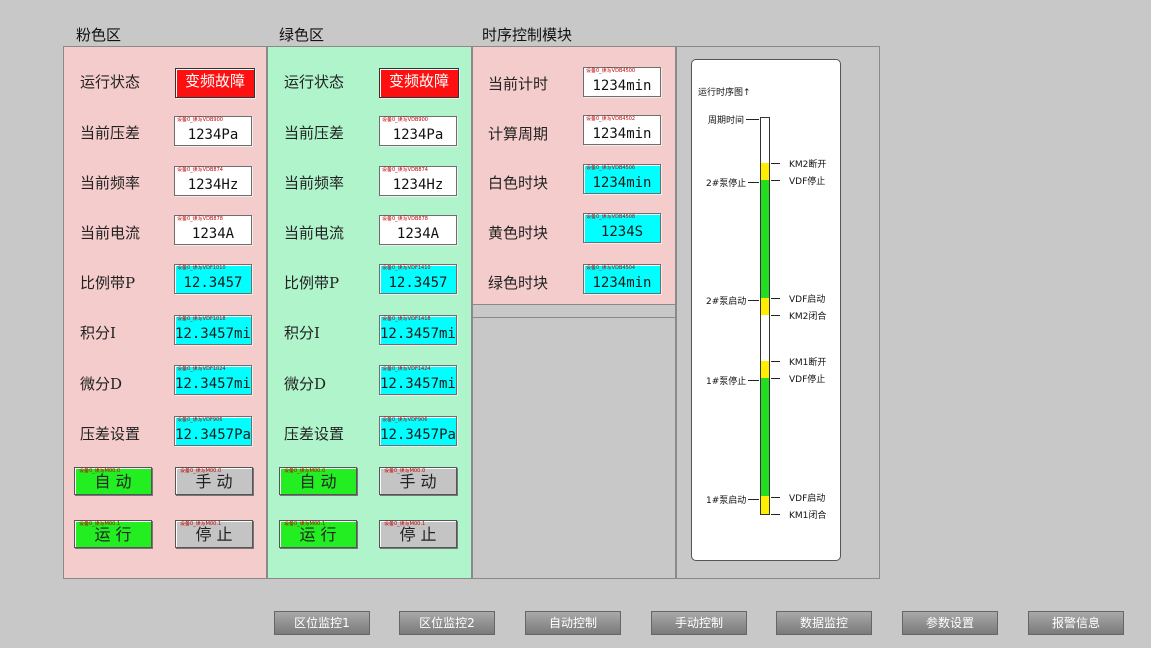 Image resolution: width=1151 pixels, height=648 pixels. Describe the element at coordinates (406, 369) in the screenshot. I see `field-tag: 设备0_读写VDF1424` at that location.